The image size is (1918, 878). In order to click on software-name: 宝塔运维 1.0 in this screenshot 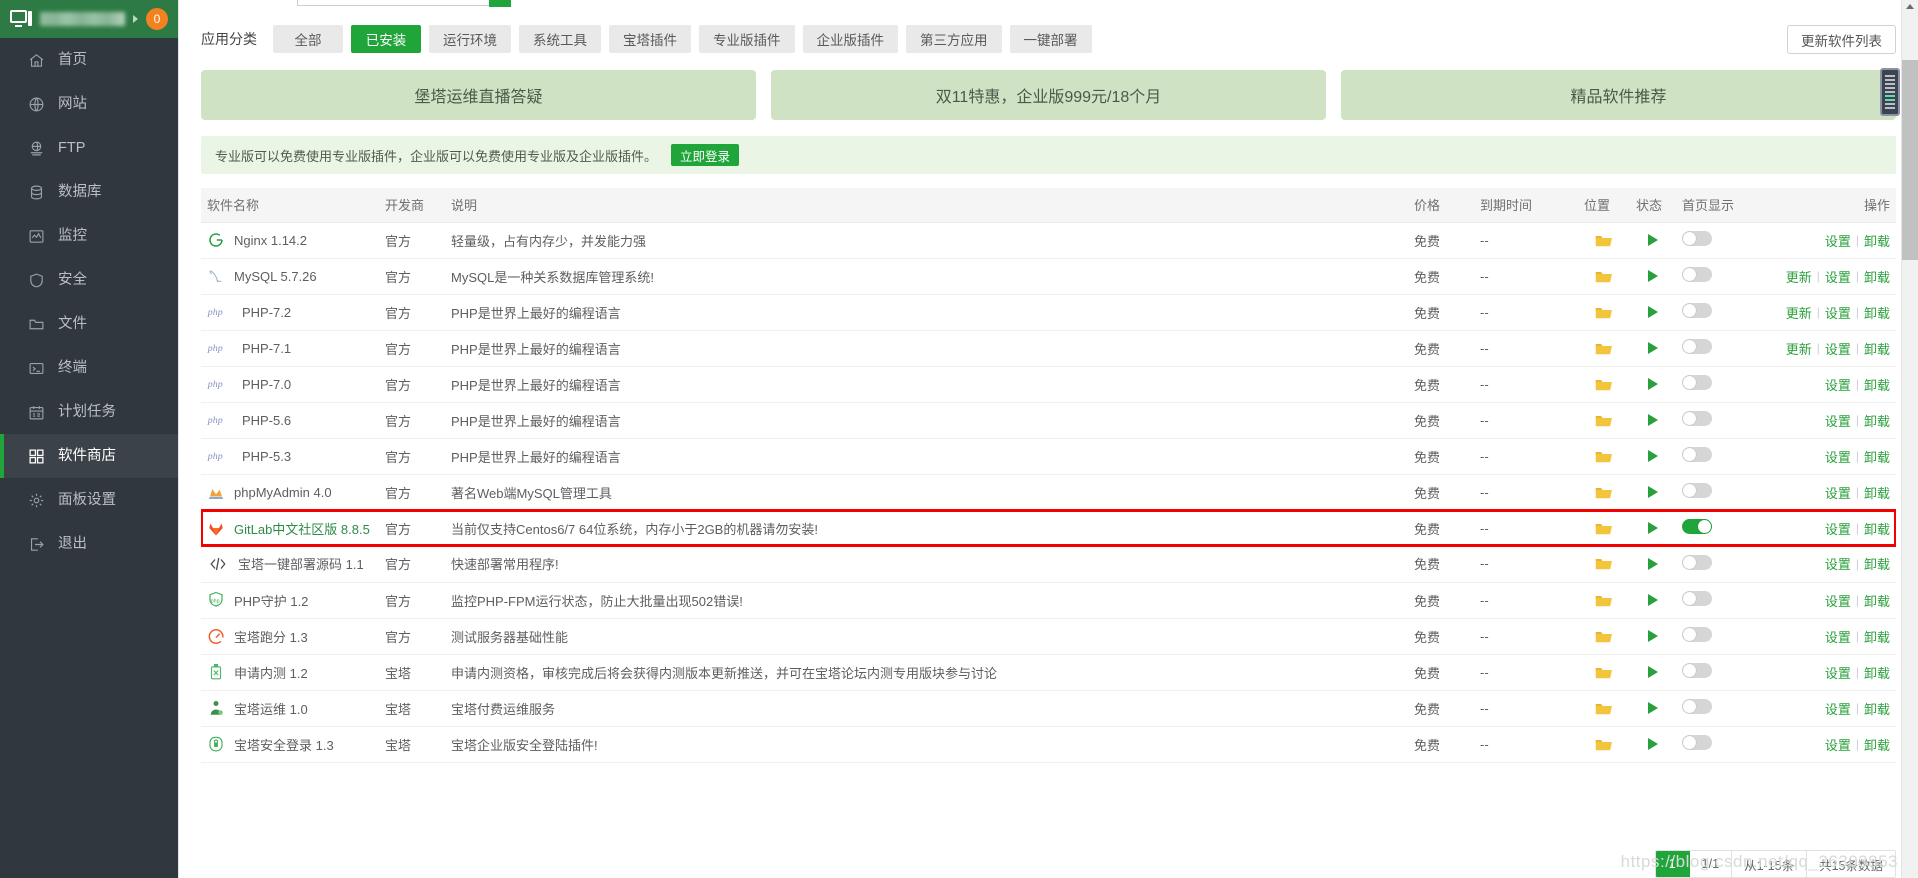, I will do `click(271, 708)`.